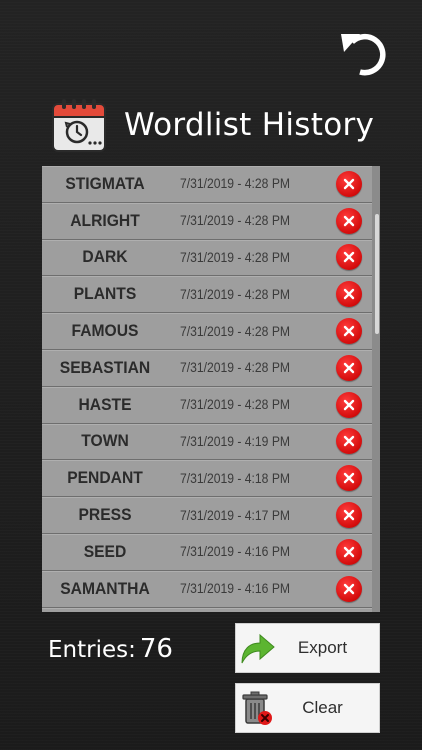 The image size is (422, 750). I want to click on list-item: PRESS 7/31/2019 - 4:17 PM, so click(207, 515).